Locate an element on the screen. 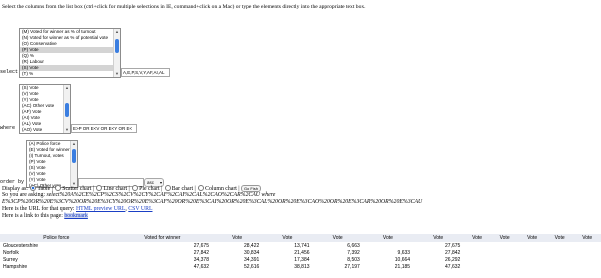 Image resolution: width=601 pixels, height=278 pixels. where-text-input: E>P OR E<V OR E<Y OR E< is located at coordinates (104, 128).